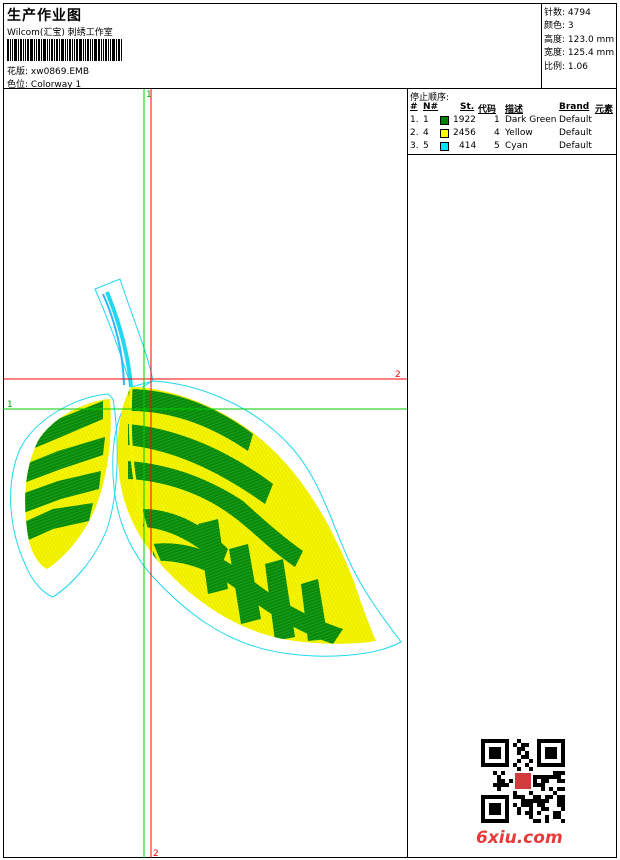 The width and height of the screenshot is (620, 860). Describe the element at coordinates (60, 33) in the screenshot. I see `company-name: Wilcom(汇宝) 刺绣工作室` at that location.